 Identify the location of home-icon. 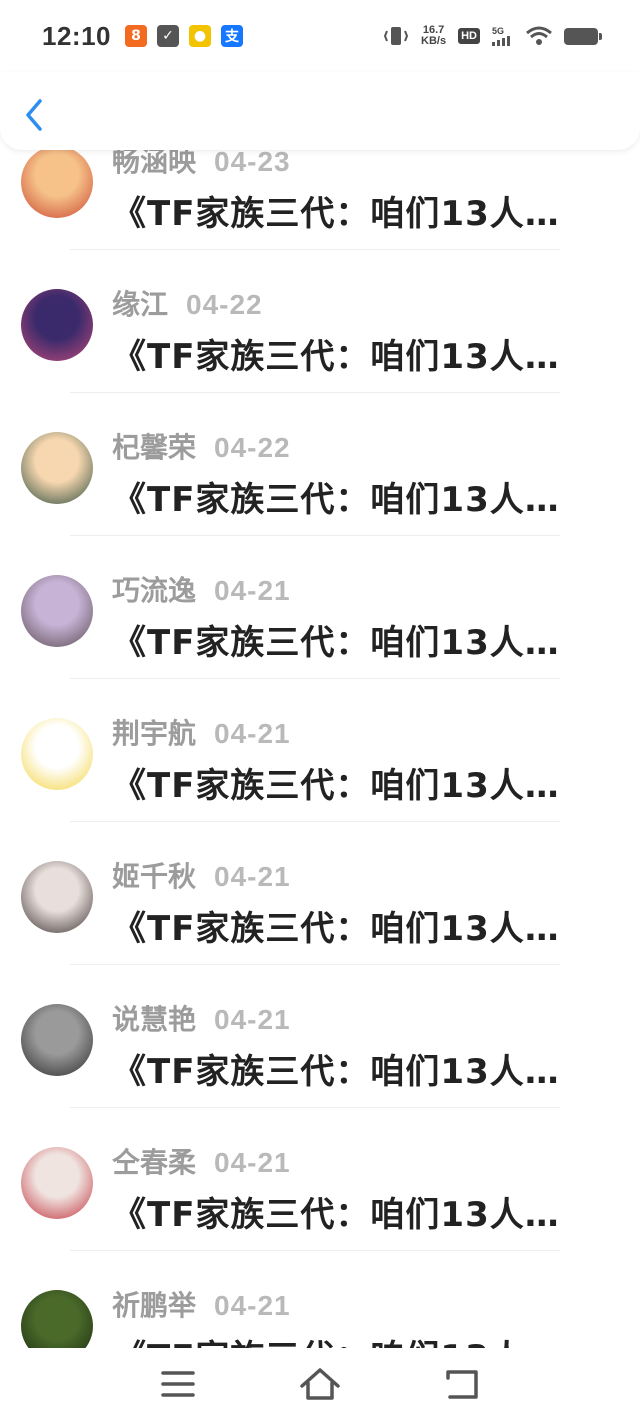
(320, 1384).